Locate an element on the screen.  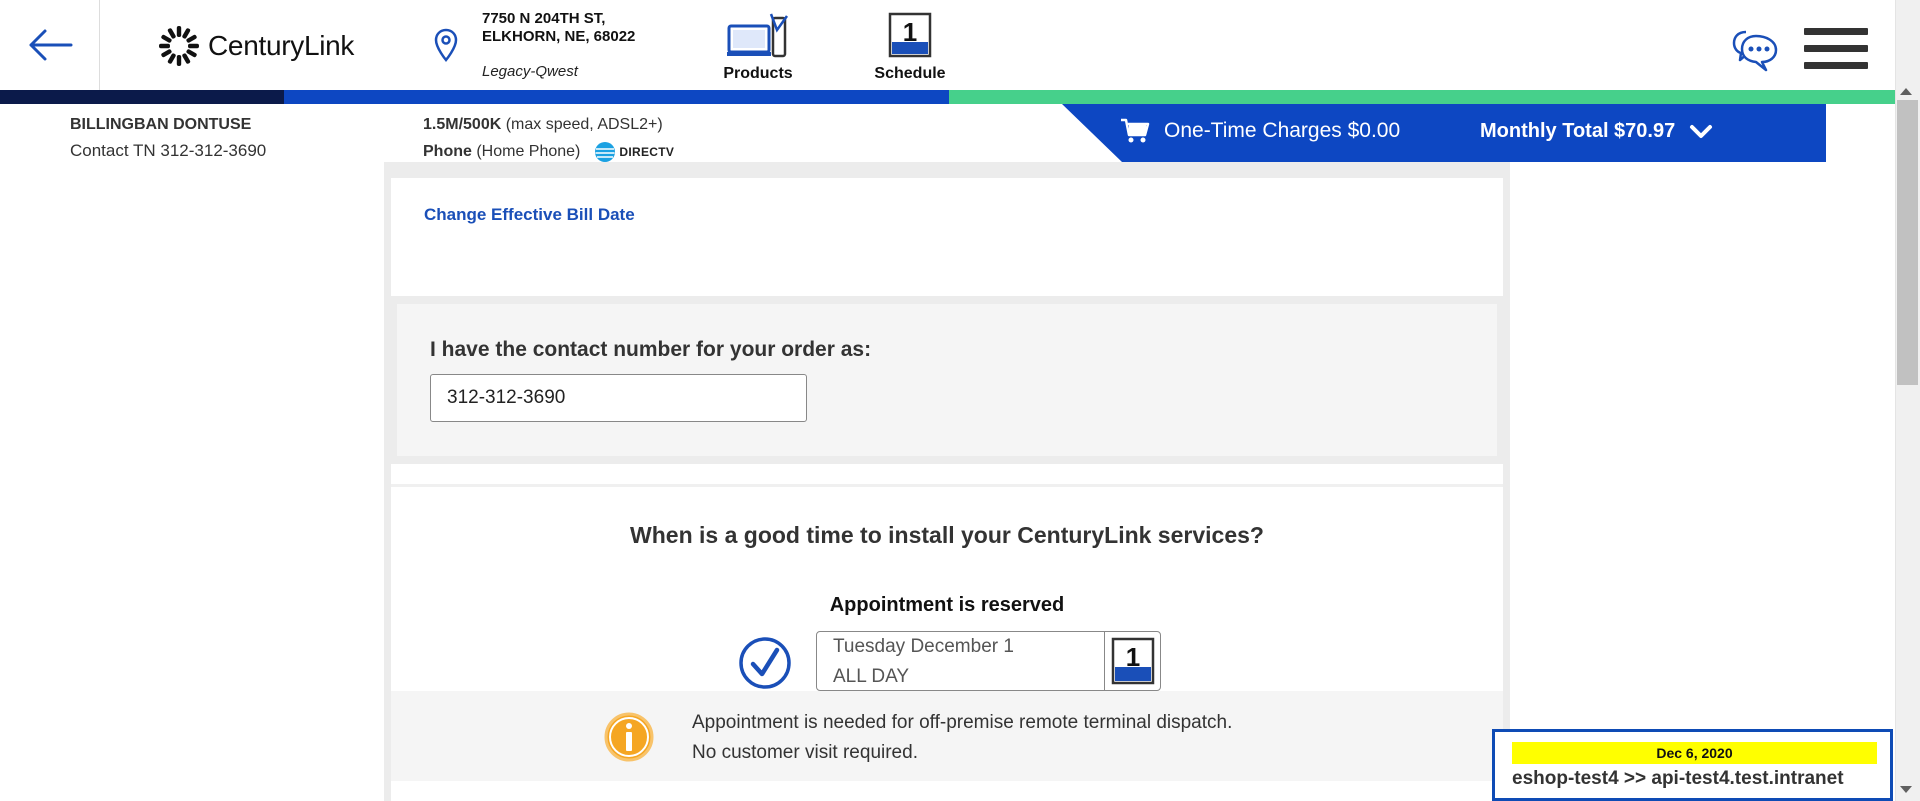
appointment-field: Tuesday December 1 ALL DAY 1 is located at coordinates (988, 661).